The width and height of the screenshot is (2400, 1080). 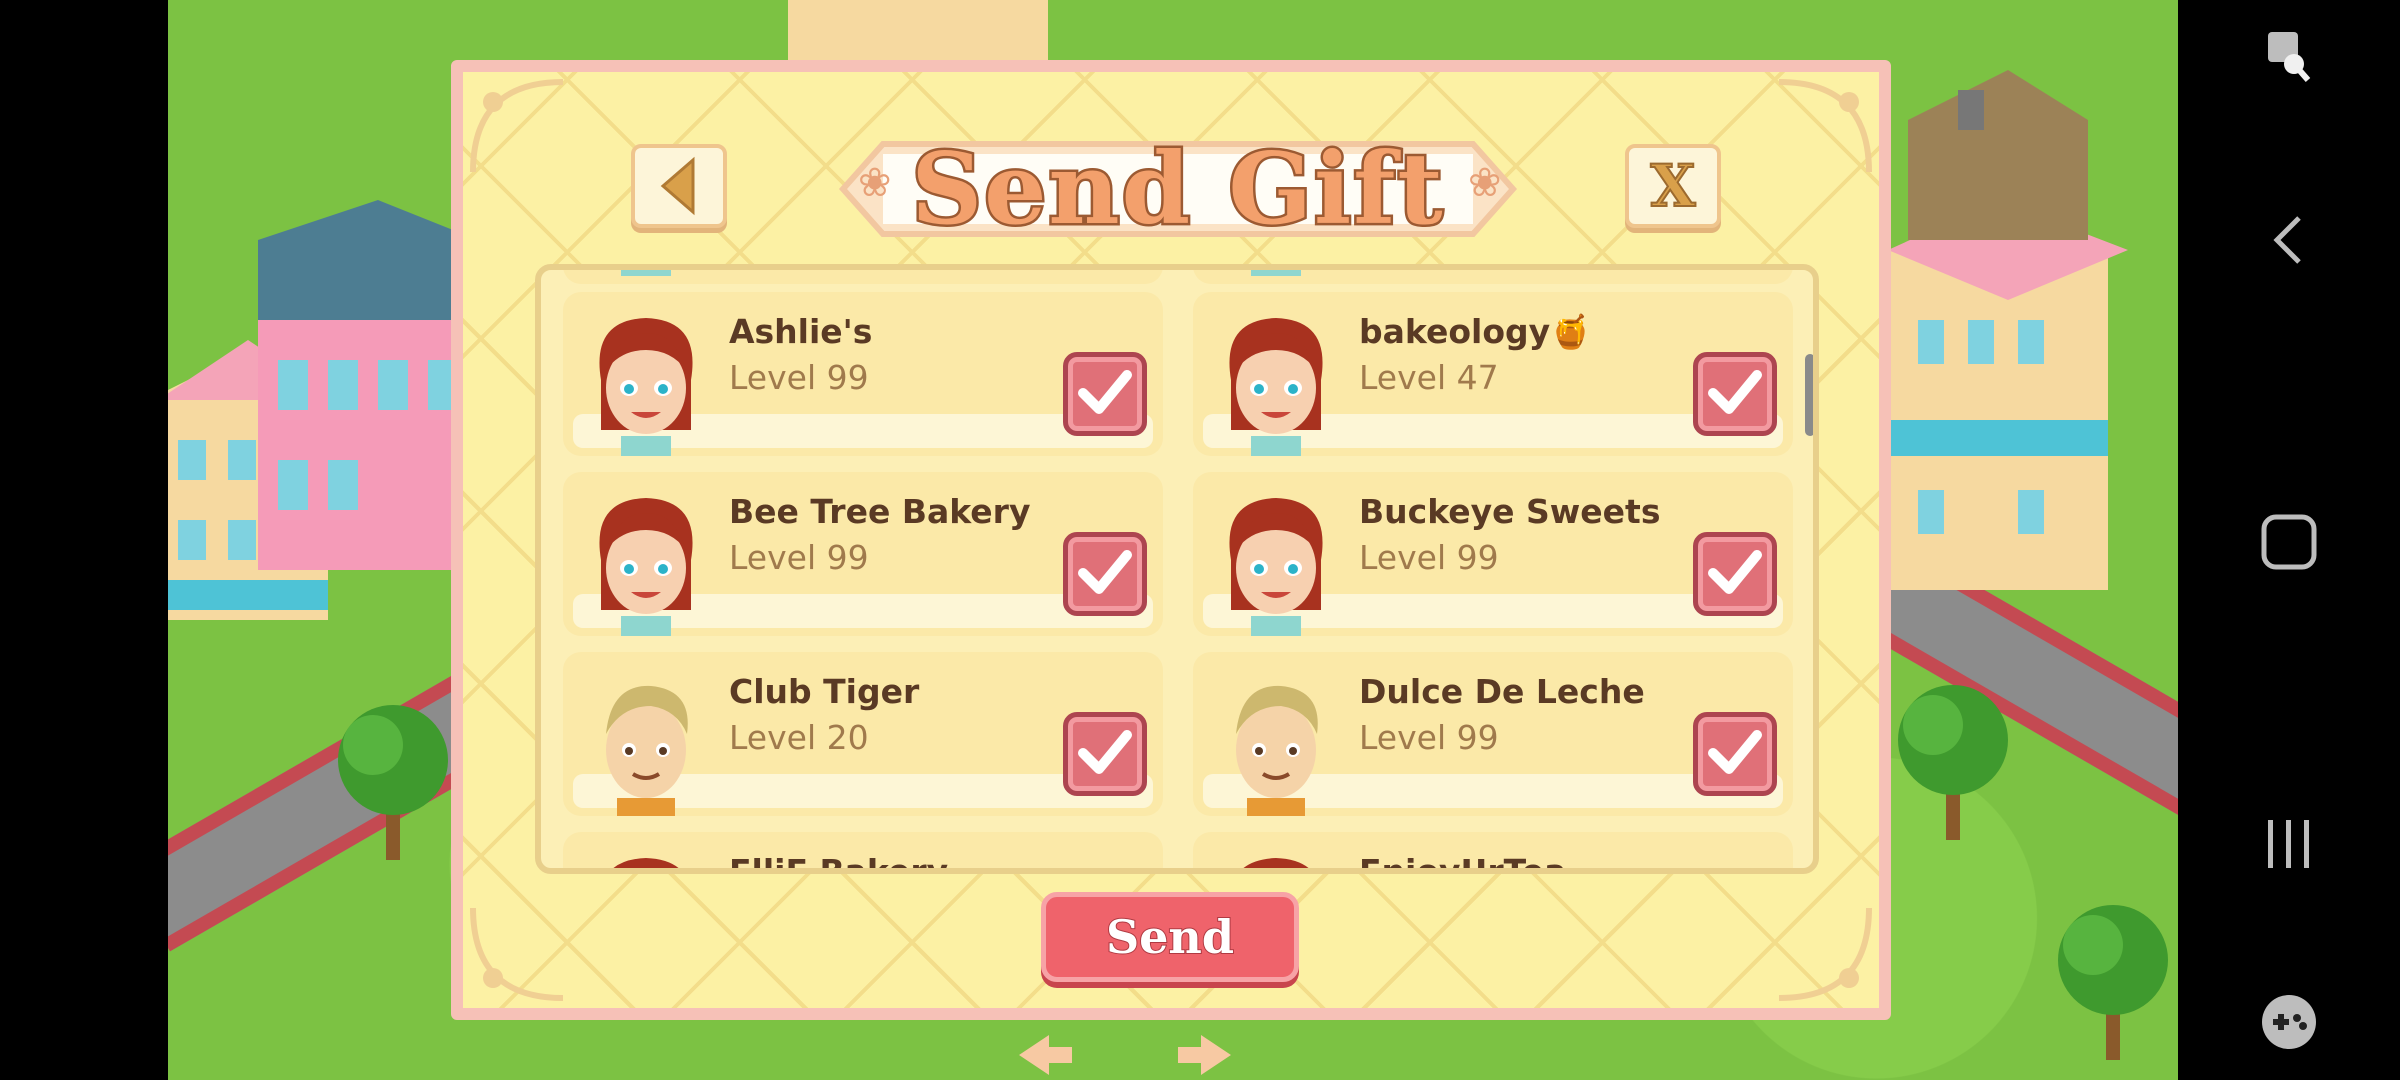 I want to click on back-triangle-icon, so click(x=677, y=186).